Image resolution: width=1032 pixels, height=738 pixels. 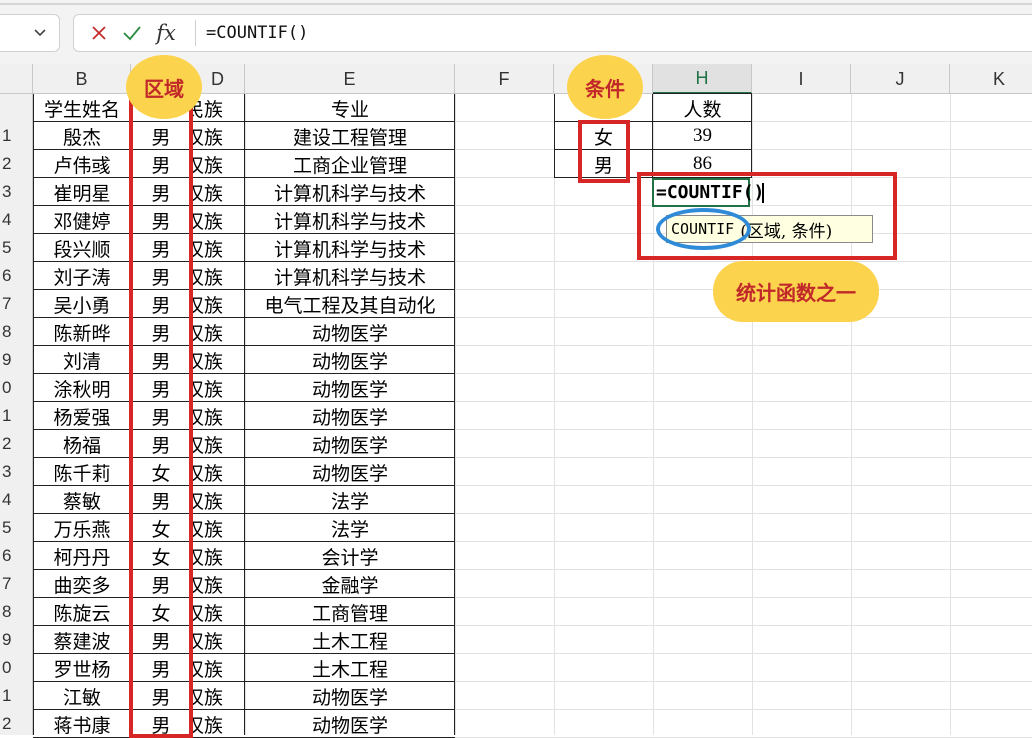 I want to click on cell-name: 罗世杨, so click(x=82, y=668).